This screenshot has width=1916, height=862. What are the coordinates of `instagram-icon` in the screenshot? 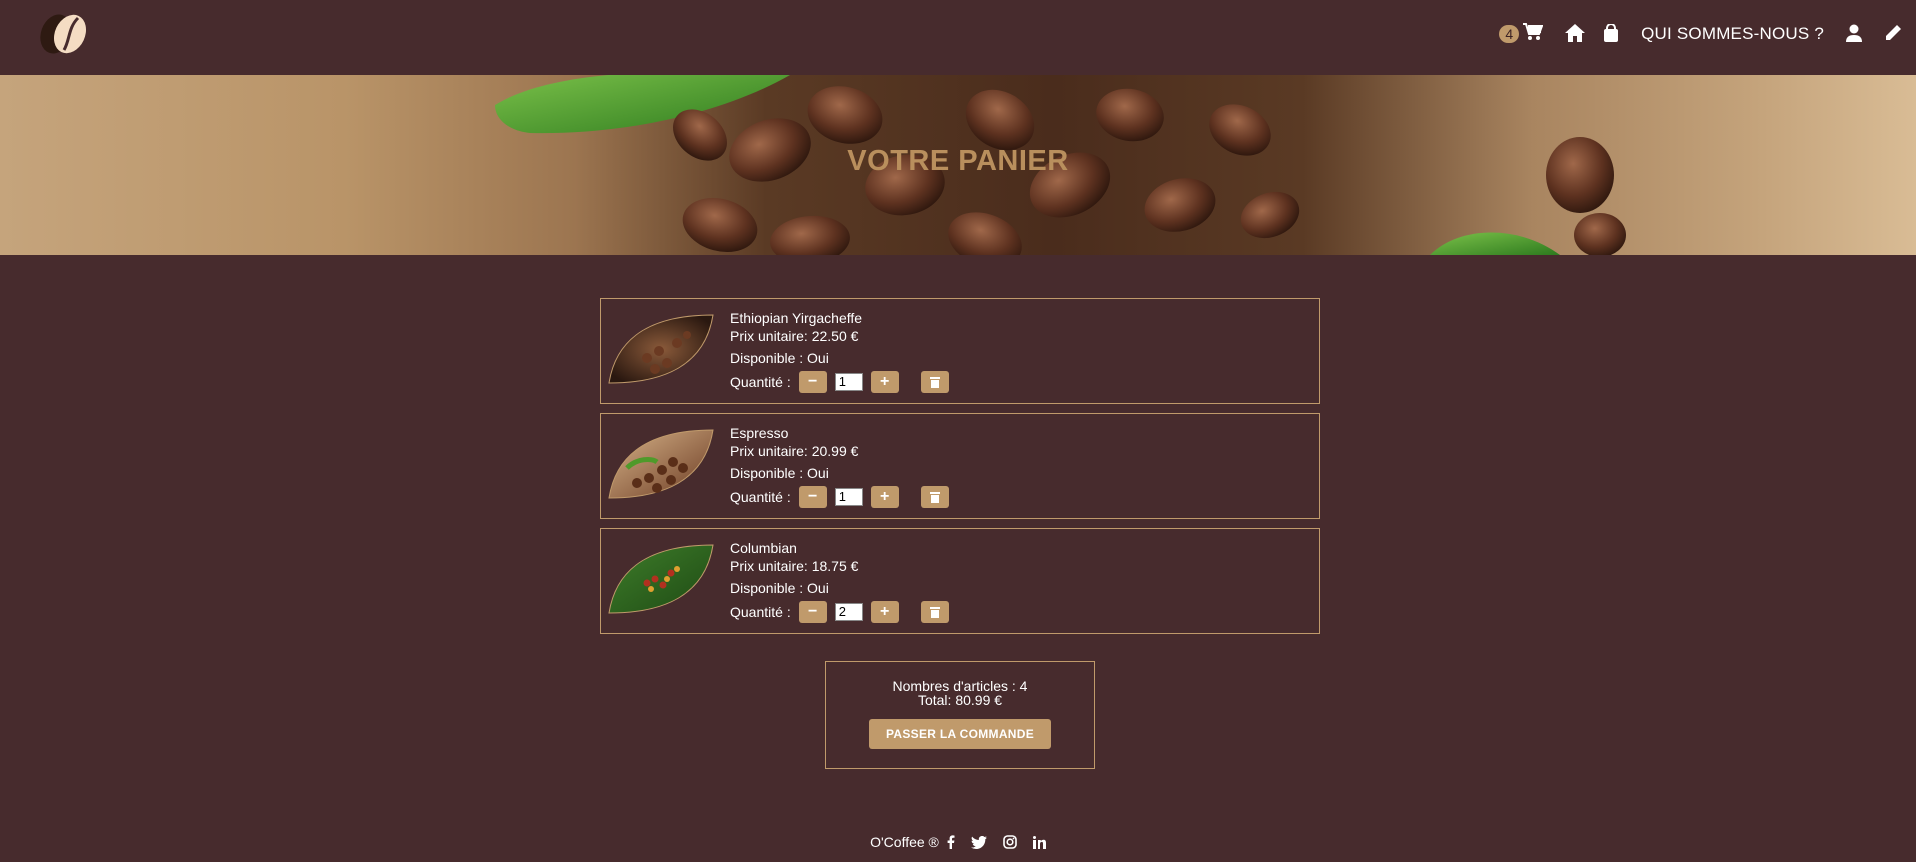 It's located at (1010, 842).